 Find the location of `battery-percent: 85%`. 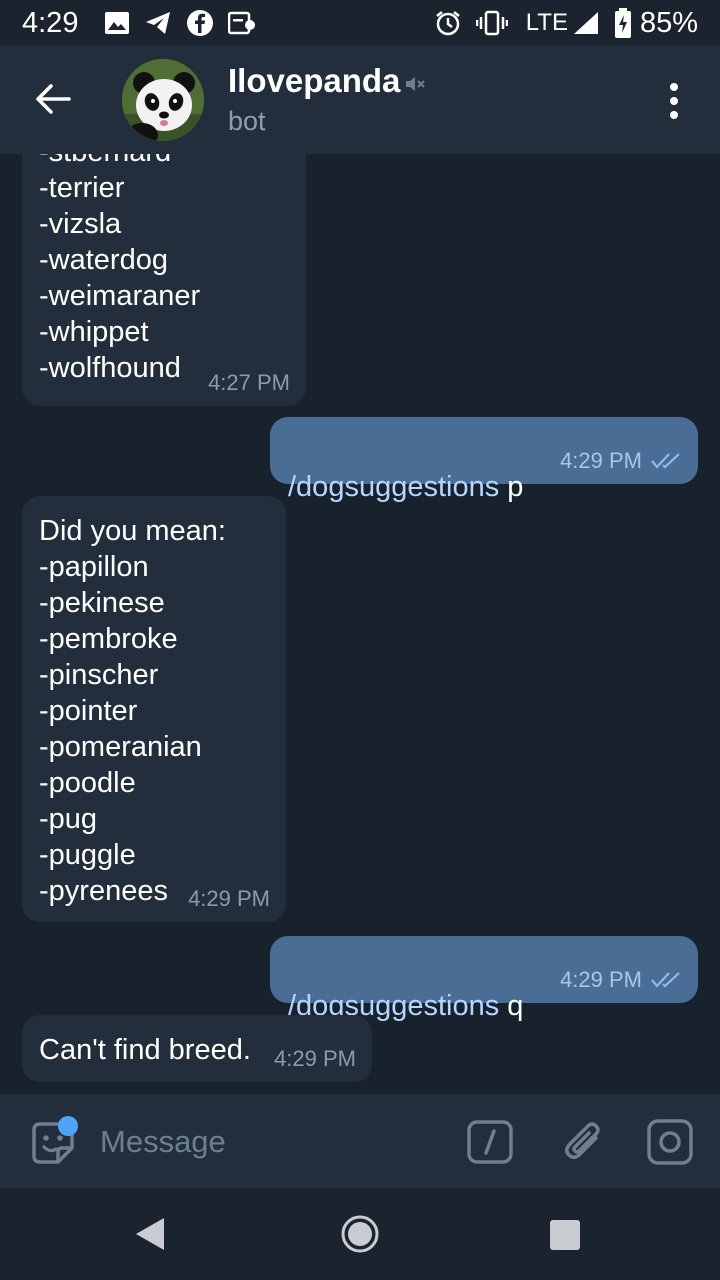

battery-percent: 85% is located at coordinates (668, 22).